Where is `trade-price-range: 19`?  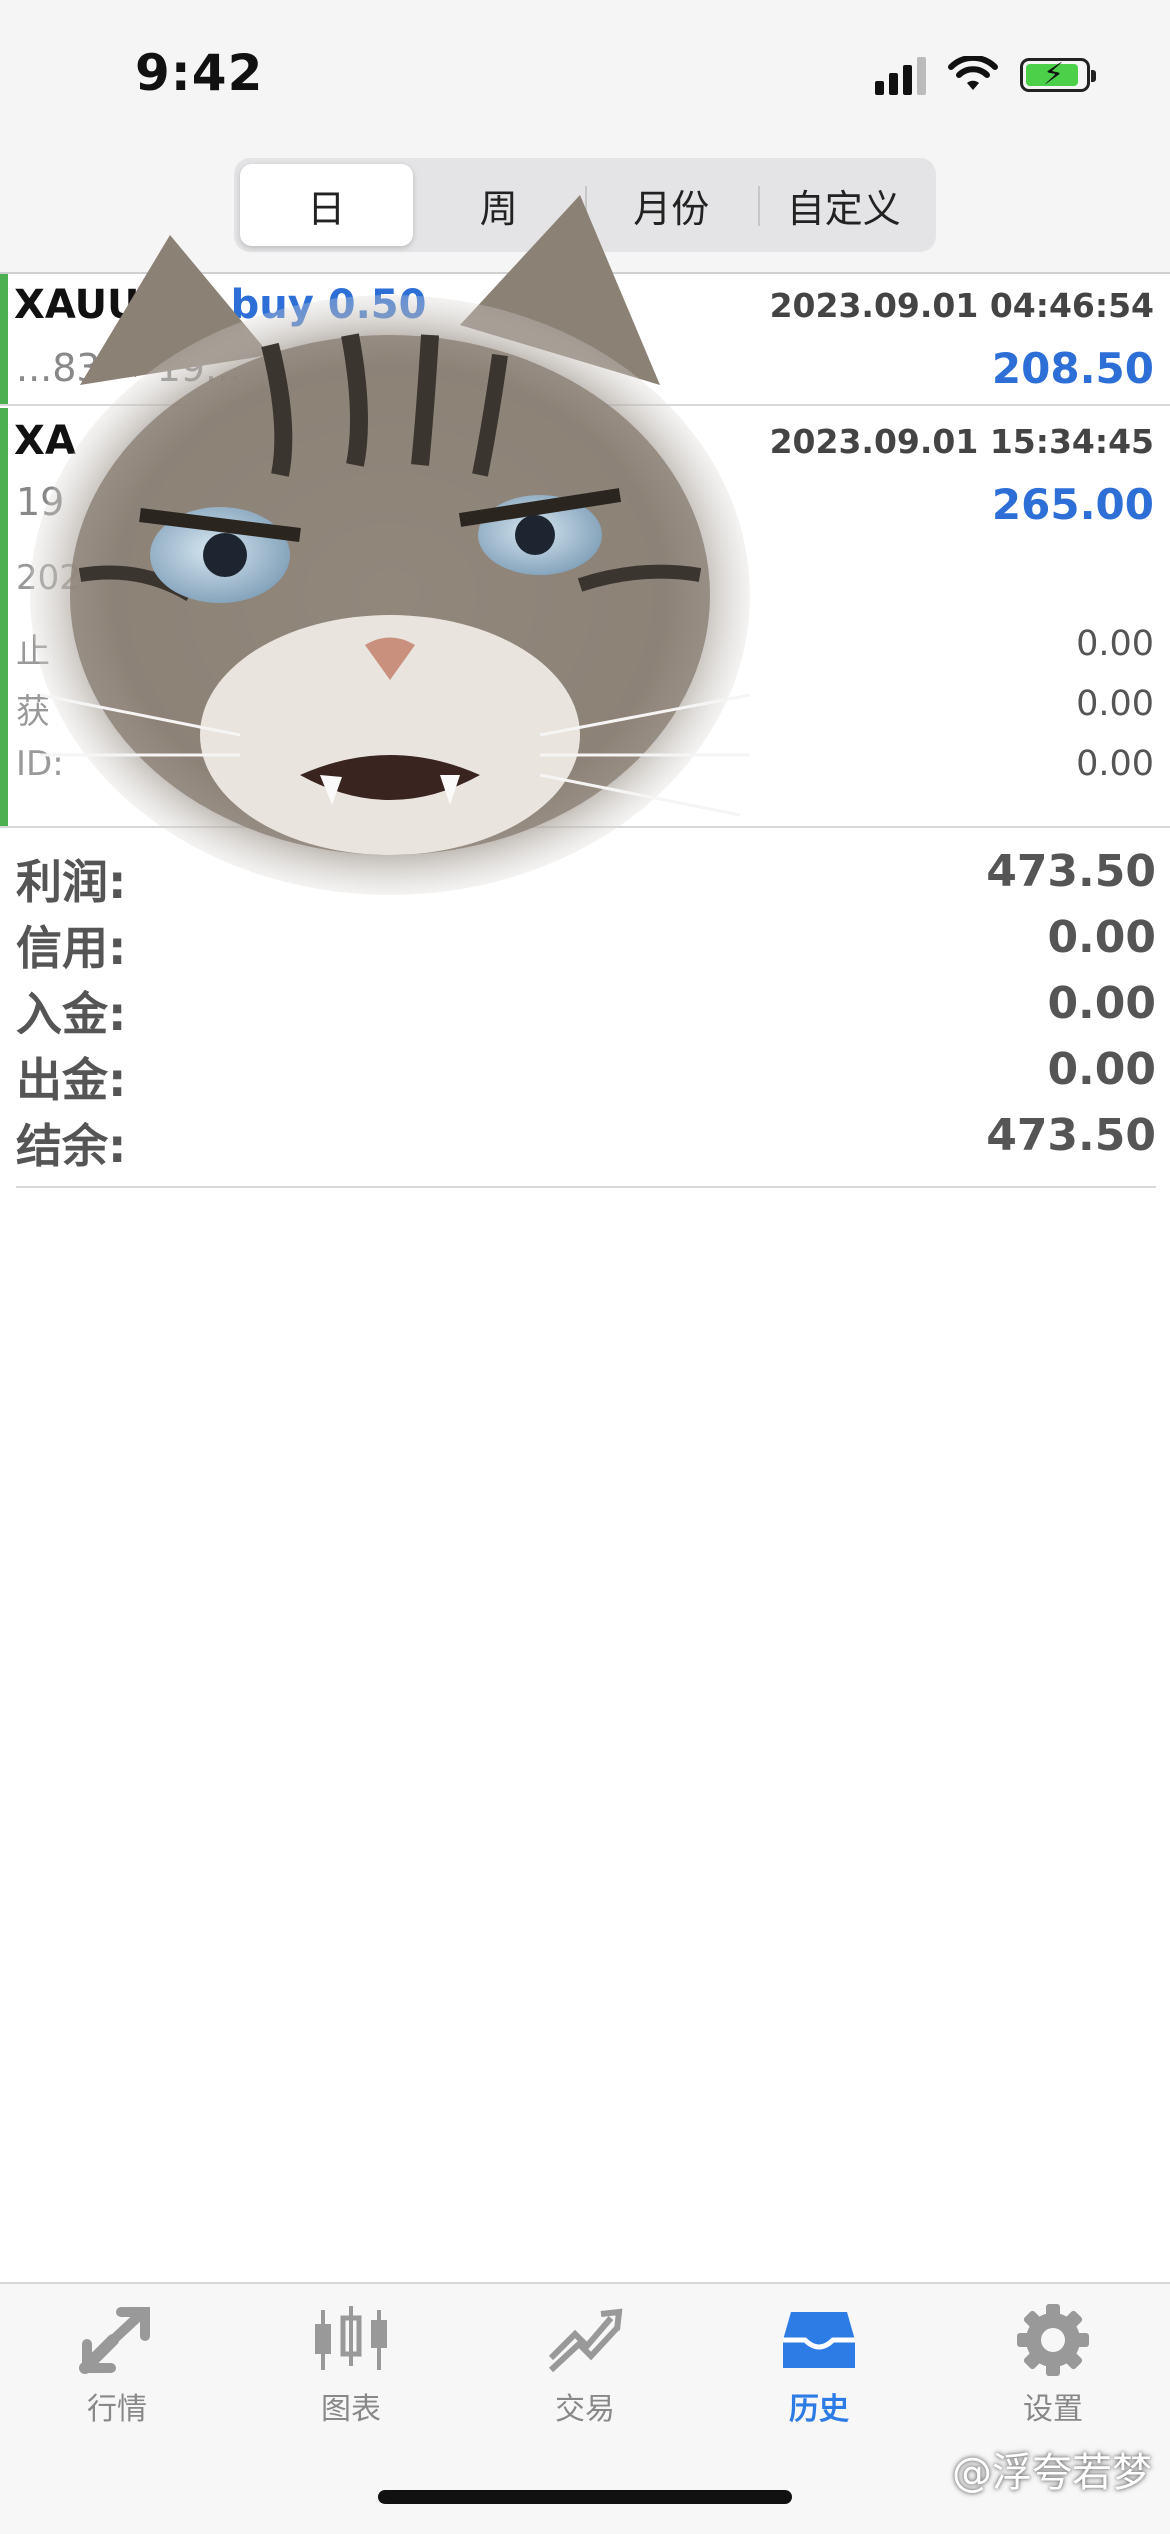 trade-price-range: 19 is located at coordinates (40, 502).